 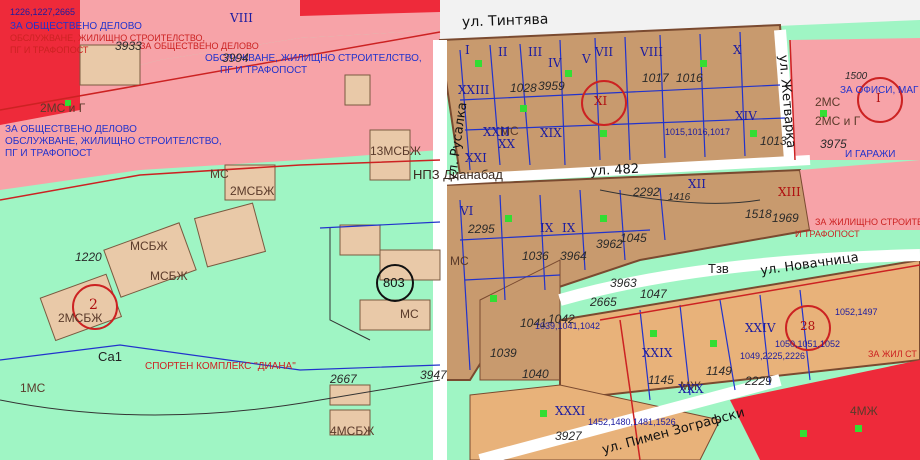 What do you see at coordinates (828, 102) in the screenshot?
I see `building-label: 2МС` at bounding box center [828, 102].